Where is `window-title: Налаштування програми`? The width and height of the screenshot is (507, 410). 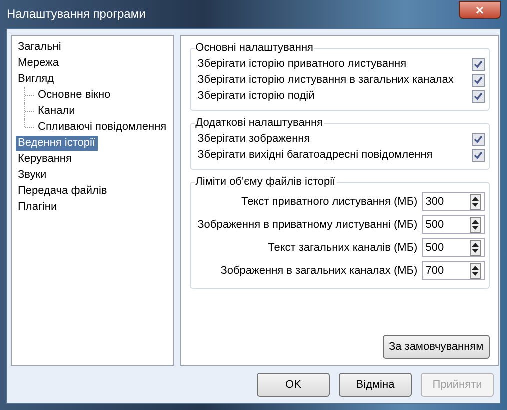 window-title: Налаштування програми is located at coordinates (76, 14).